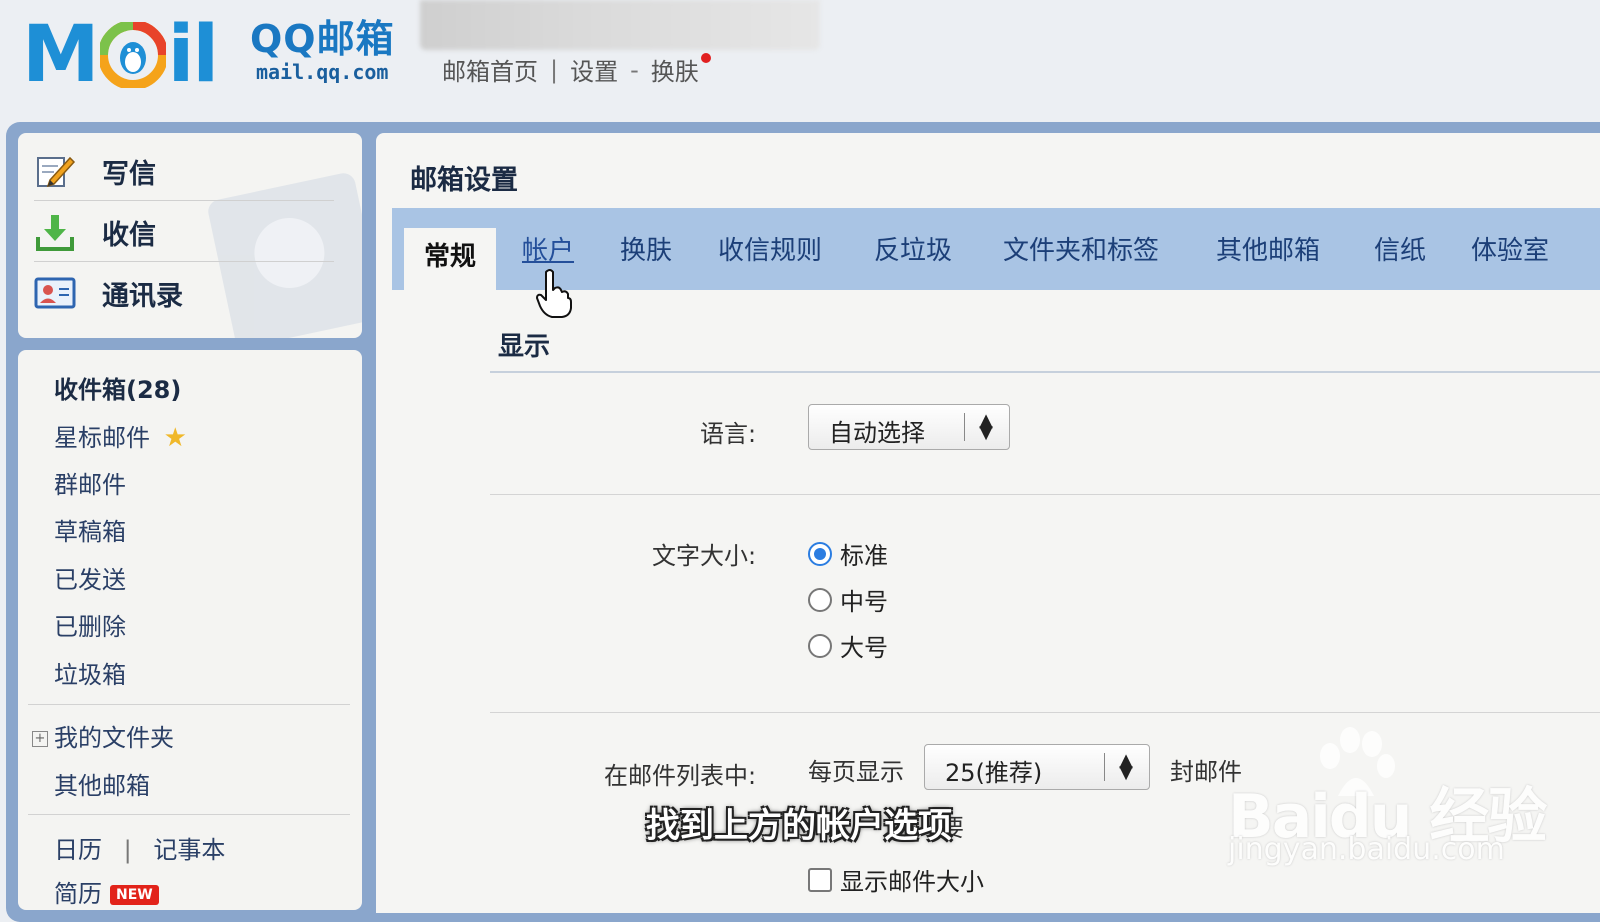 This screenshot has height=922, width=1600. I want to click on baidu-jingyan-watermark: Baidu 经验 jingyan.baidu.com, so click(1387, 797).